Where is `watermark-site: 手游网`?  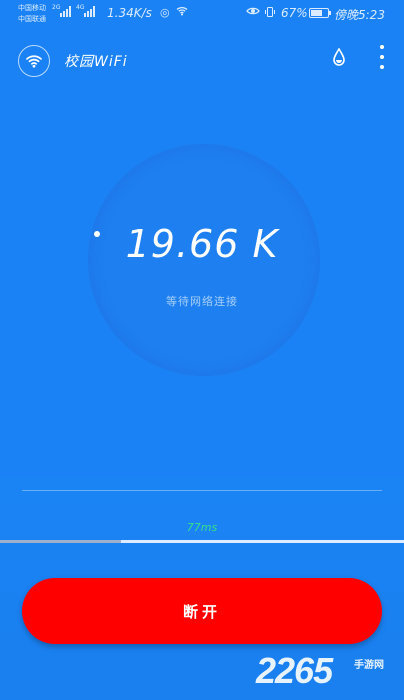 watermark-site: 手游网 is located at coordinates (369, 665).